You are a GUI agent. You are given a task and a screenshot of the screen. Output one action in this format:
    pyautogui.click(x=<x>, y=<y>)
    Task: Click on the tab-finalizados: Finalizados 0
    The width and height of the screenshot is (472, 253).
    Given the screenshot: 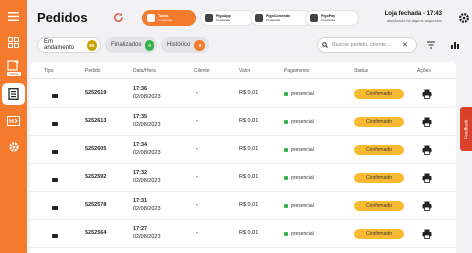 What is the action you would take?
    pyautogui.click(x=131, y=45)
    